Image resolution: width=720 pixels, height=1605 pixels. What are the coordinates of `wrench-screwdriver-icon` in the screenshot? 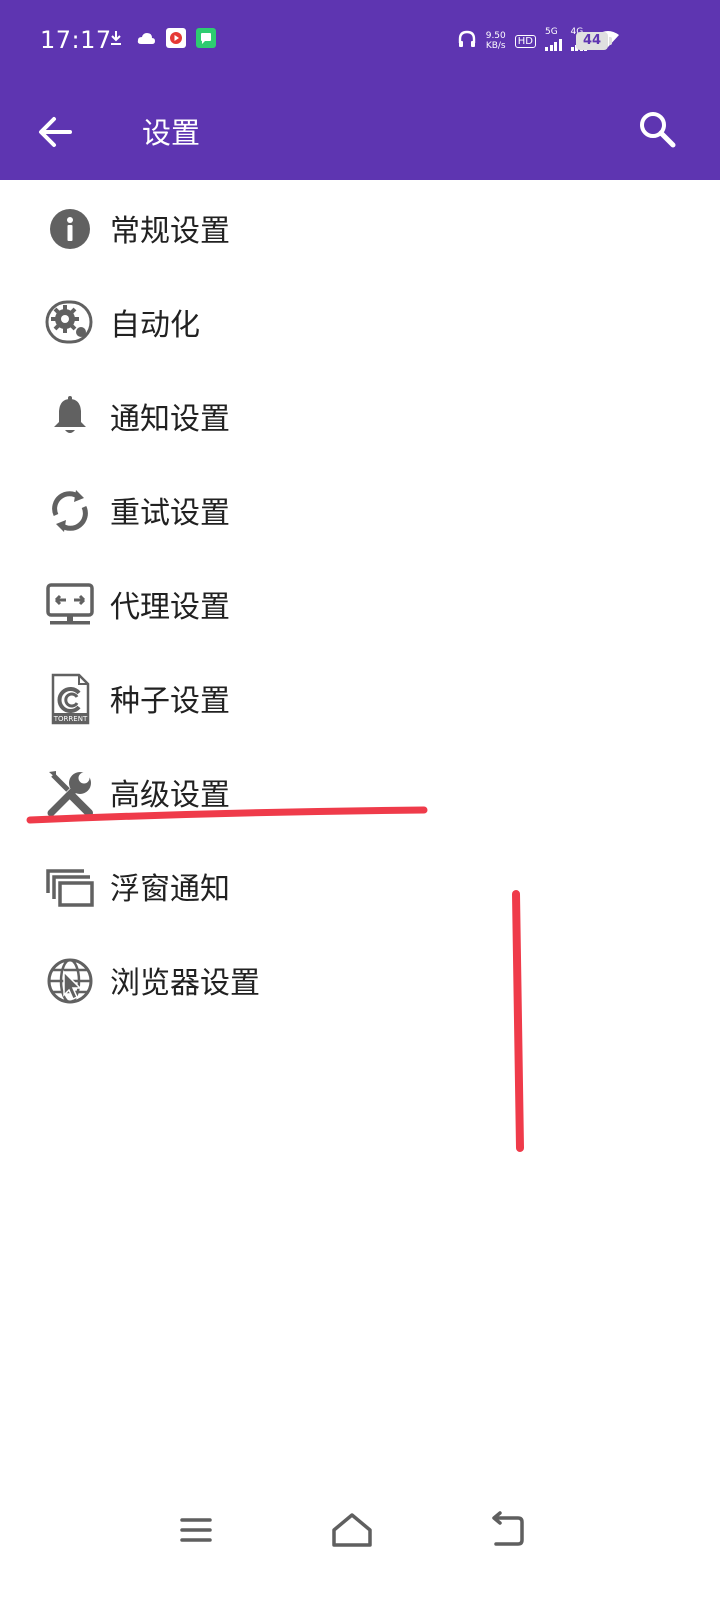 It's located at (70, 794).